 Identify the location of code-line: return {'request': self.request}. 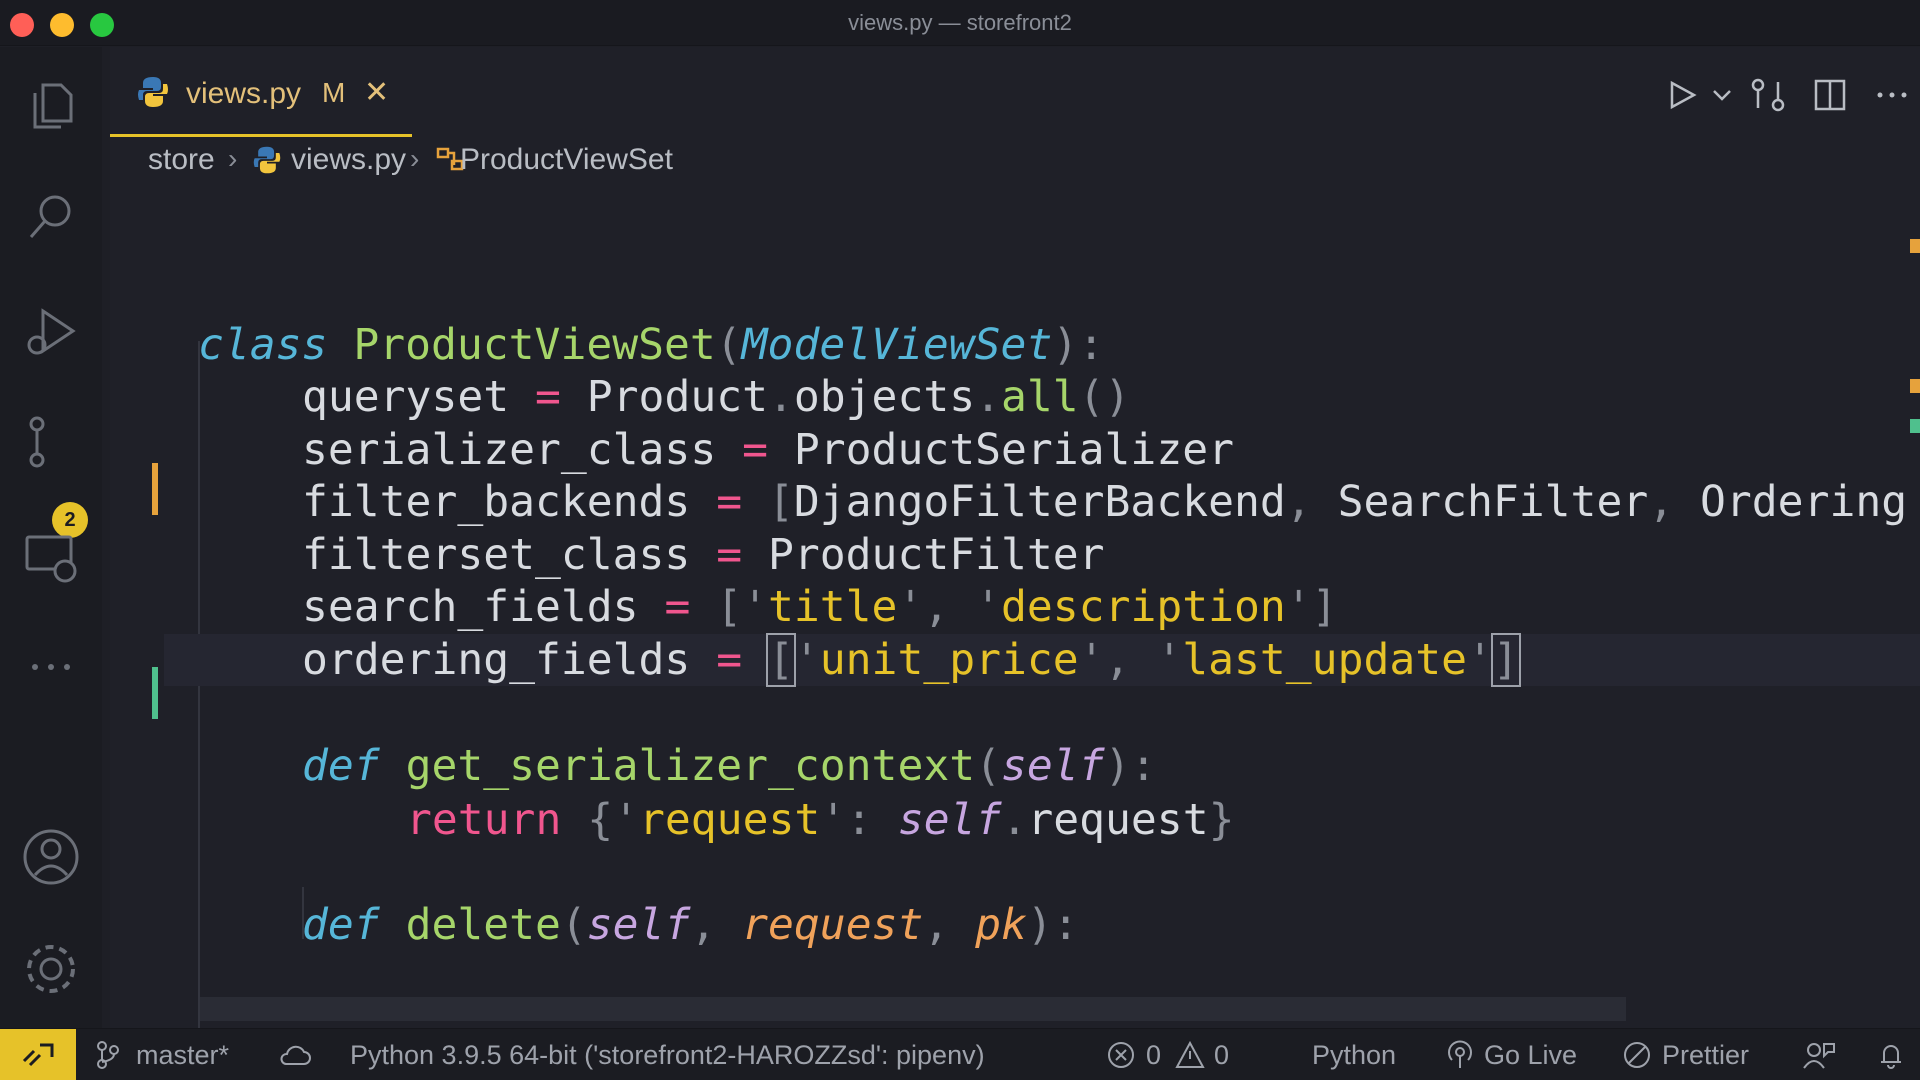
(820, 820).